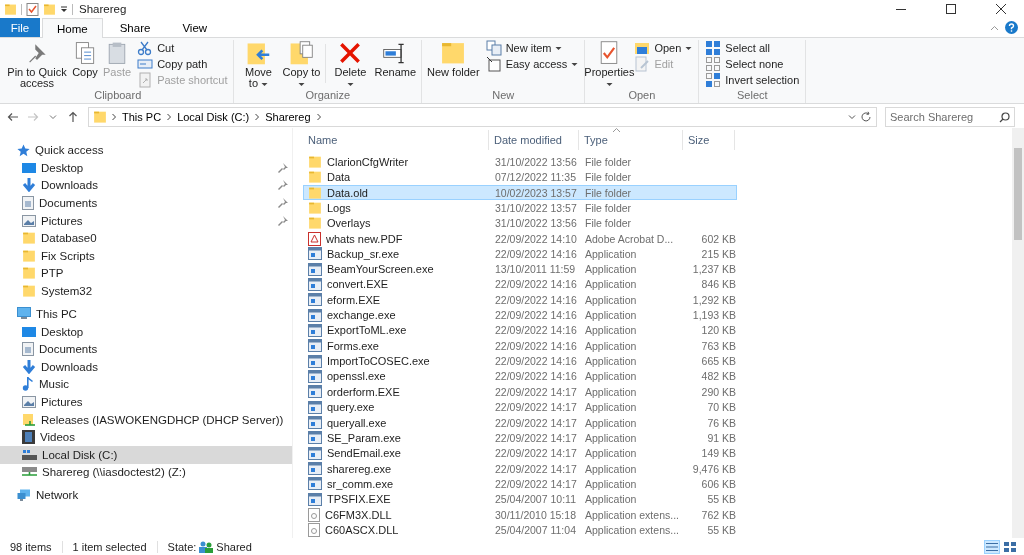 The height and width of the screenshot is (555, 1024). What do you see at coordinates (520, 208) in the screenshot?
I see `file-row: Logs 31/10/2022 13:57 File folder` at bounding box center [520, 208].